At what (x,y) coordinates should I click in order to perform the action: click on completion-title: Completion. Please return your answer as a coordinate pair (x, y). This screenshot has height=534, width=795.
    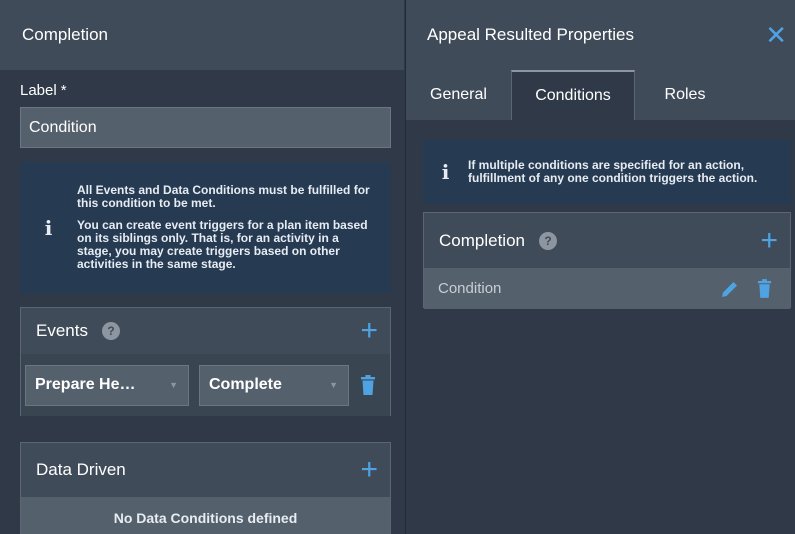
    Looking at the image, I should click on (482, 240).